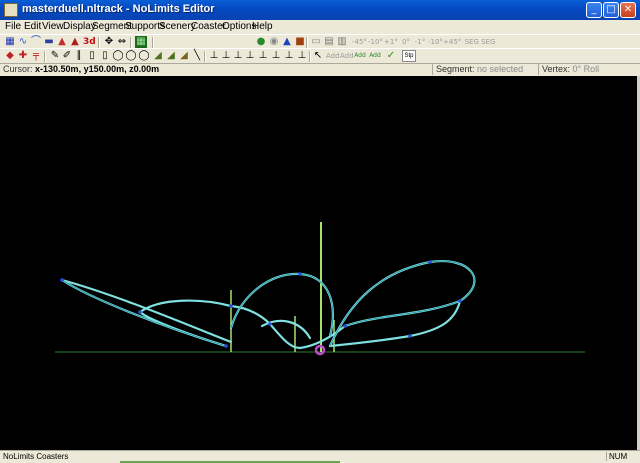  What do you see at coordinates (480, 47) in the screenshot?
I see `segment-select-button: SEG SEG SEL` at bounding box center [480, 47].